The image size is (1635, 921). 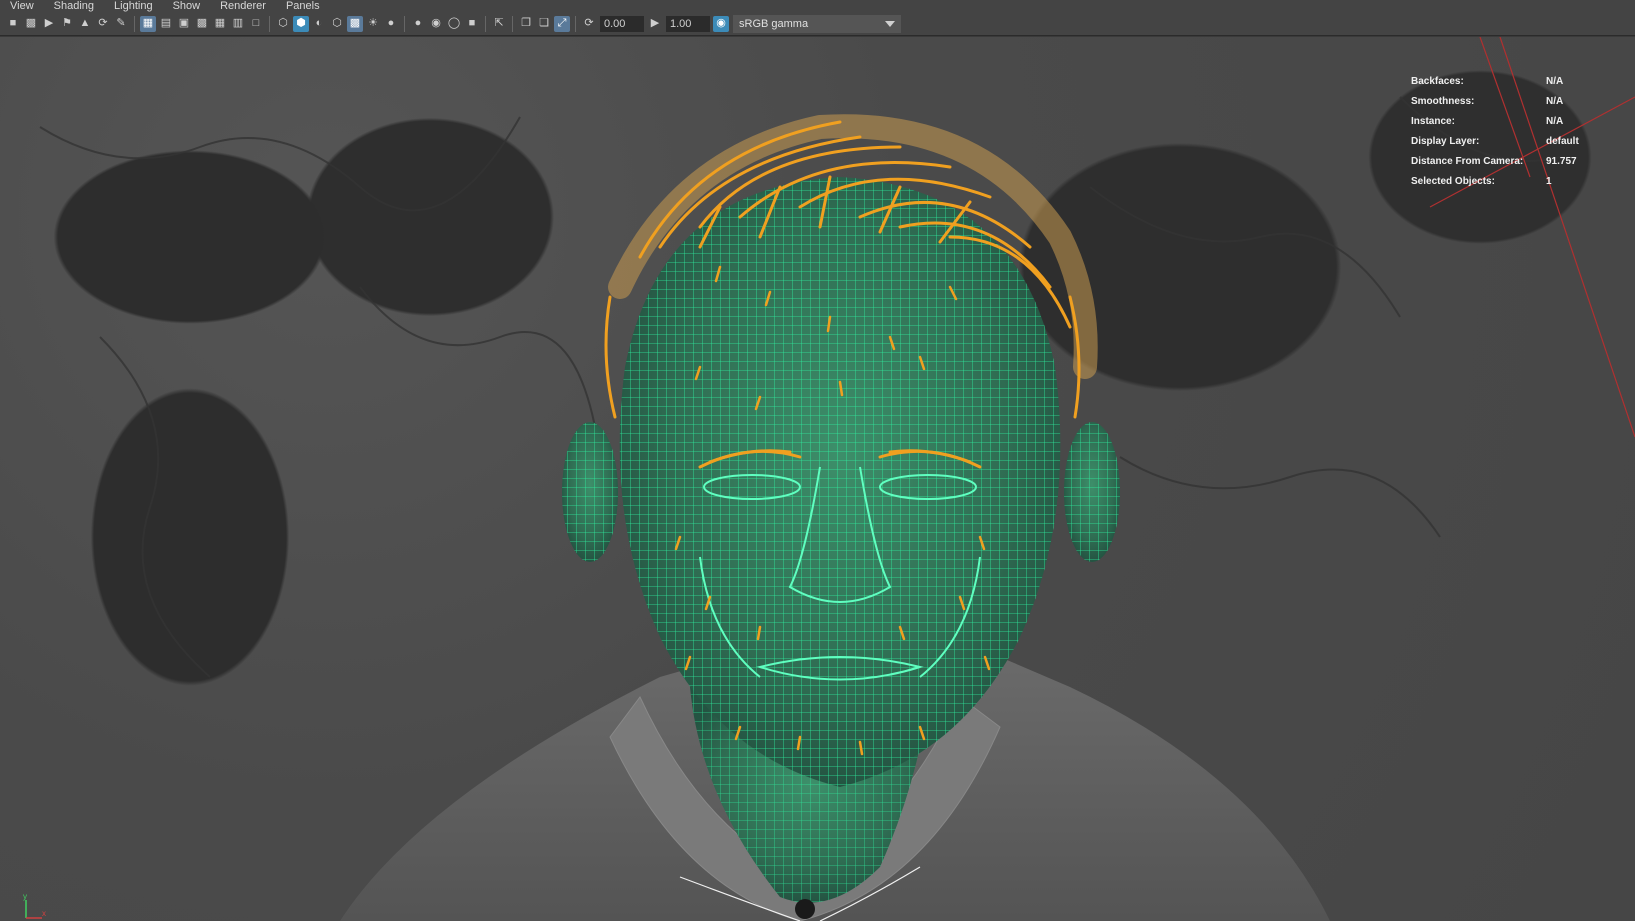 I want to click on hud-row-smoothness: Smoothness: N/A, so click(x=1487, y=101).